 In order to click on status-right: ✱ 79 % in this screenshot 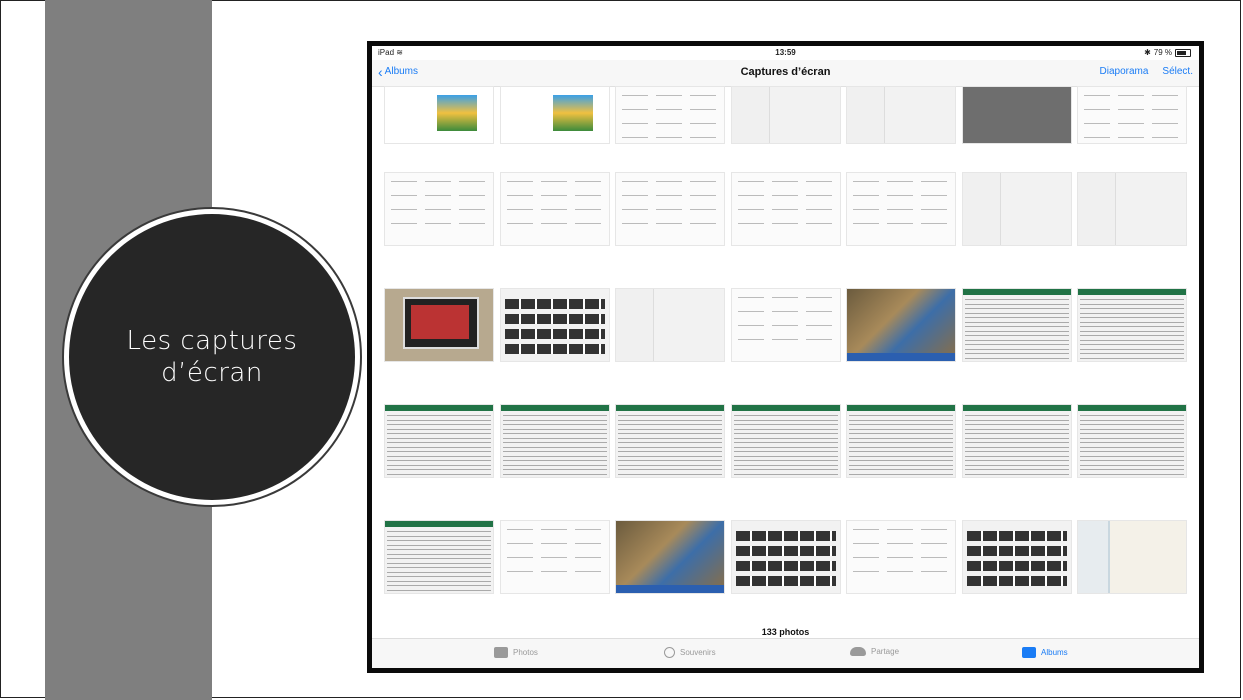, I will do `click(1167, 52)`.